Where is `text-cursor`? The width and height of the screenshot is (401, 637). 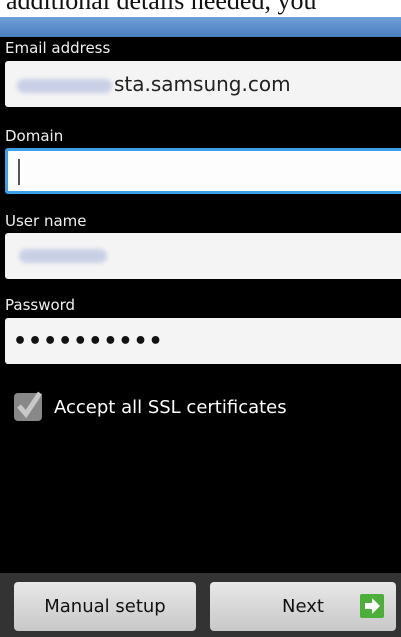
text-cursor is located at coordinates (19, 172).